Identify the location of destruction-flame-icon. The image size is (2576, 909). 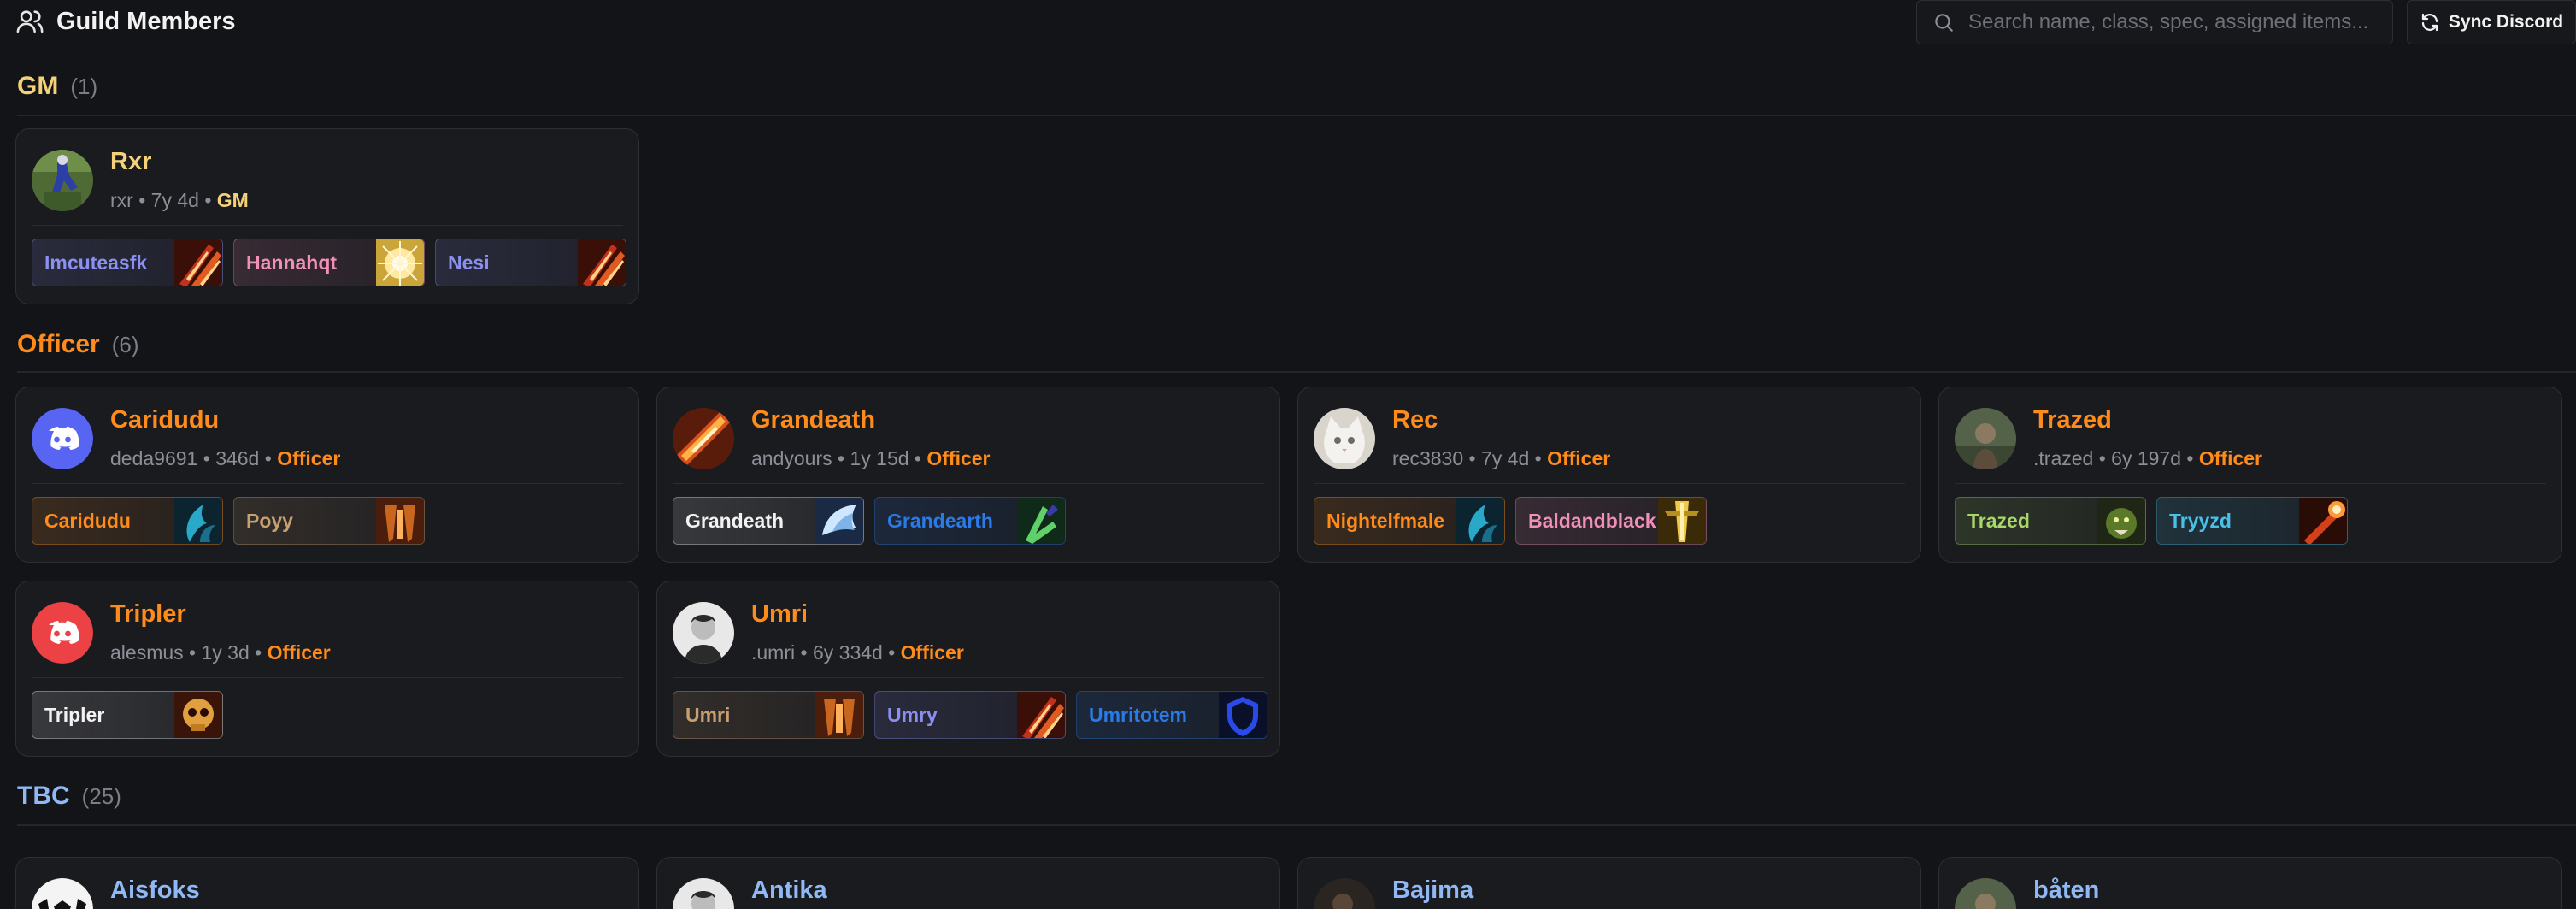
(1041, 715).